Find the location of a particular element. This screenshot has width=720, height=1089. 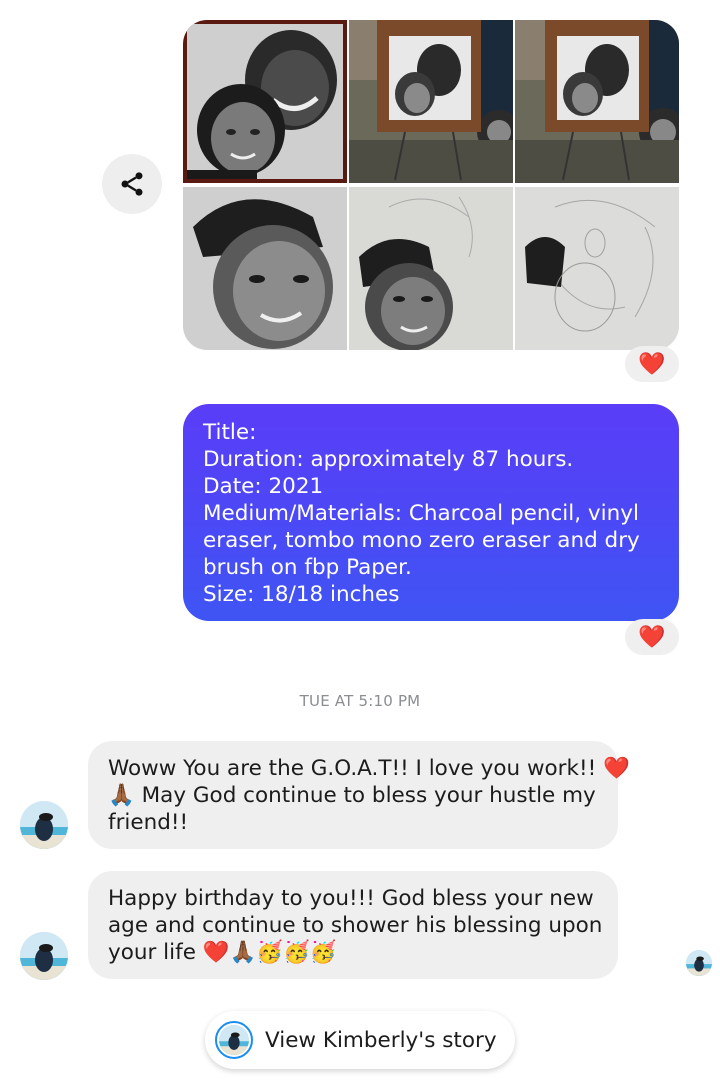

story-avatar is located at coordinates (234, 1040).